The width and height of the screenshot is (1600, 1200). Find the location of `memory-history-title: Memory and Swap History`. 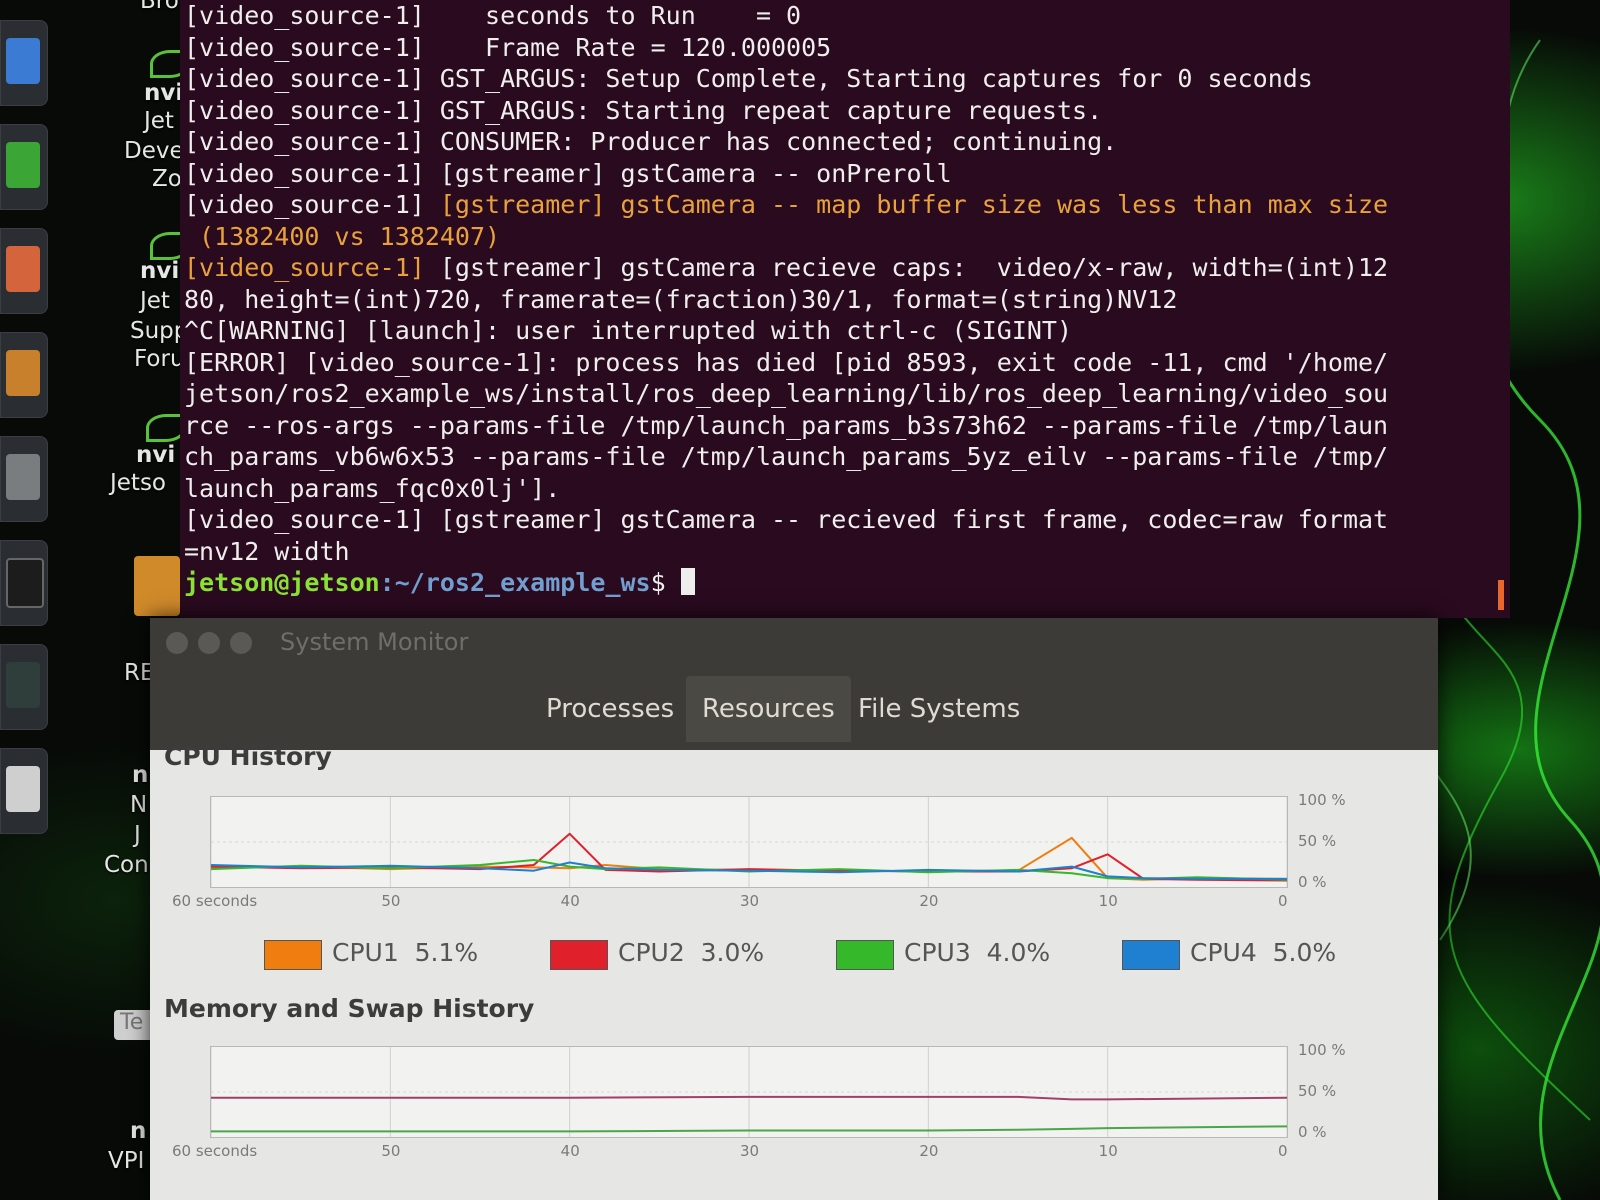

memory-history-title: Memory and Swap History is located at coordinates (349, 1008).